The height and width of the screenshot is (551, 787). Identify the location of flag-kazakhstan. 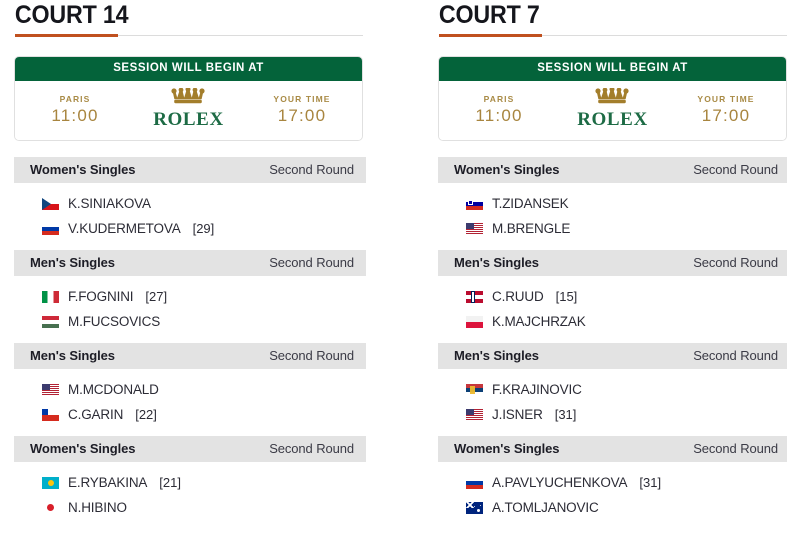
(50, 482).